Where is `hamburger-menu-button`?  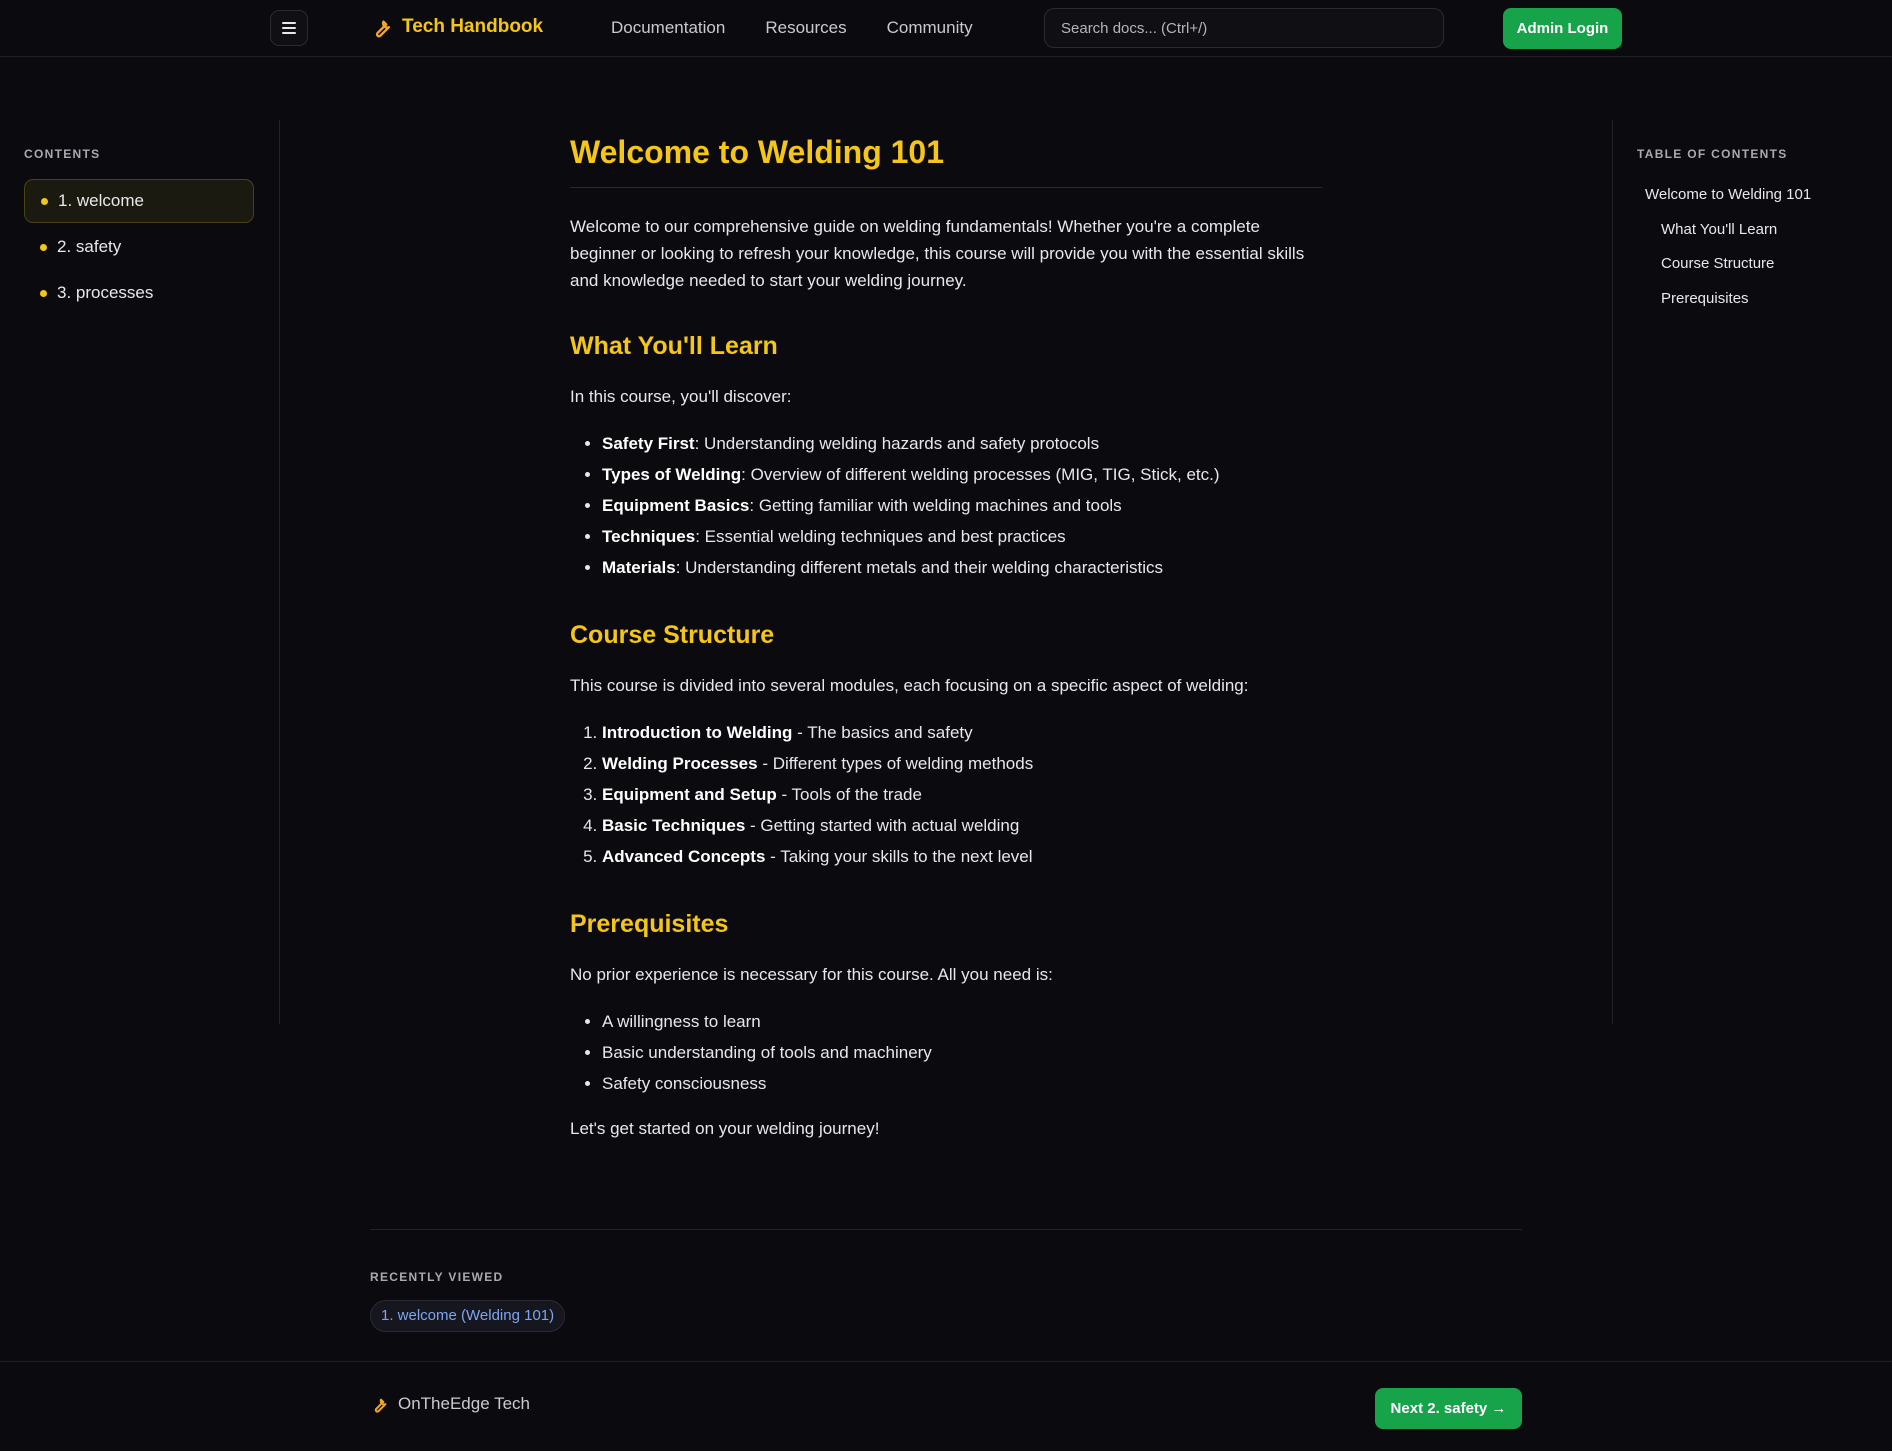
hamburger-menu-button is located at coordinates (289, 28).